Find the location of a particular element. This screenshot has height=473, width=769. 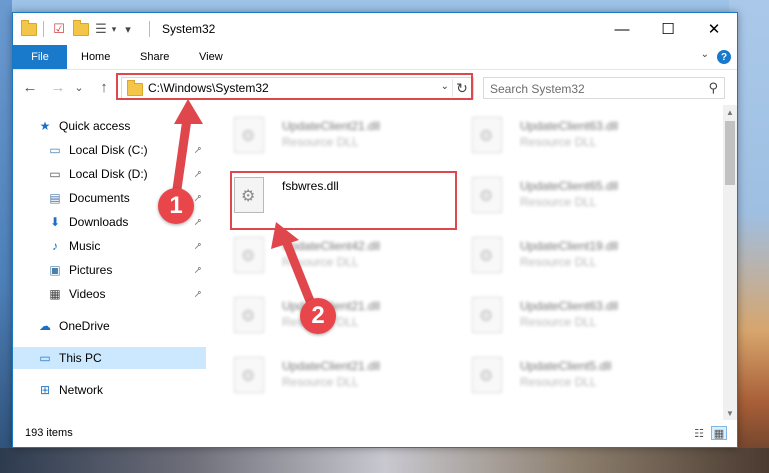

drive-icon: ▭ is located at coordinates (55, 174).